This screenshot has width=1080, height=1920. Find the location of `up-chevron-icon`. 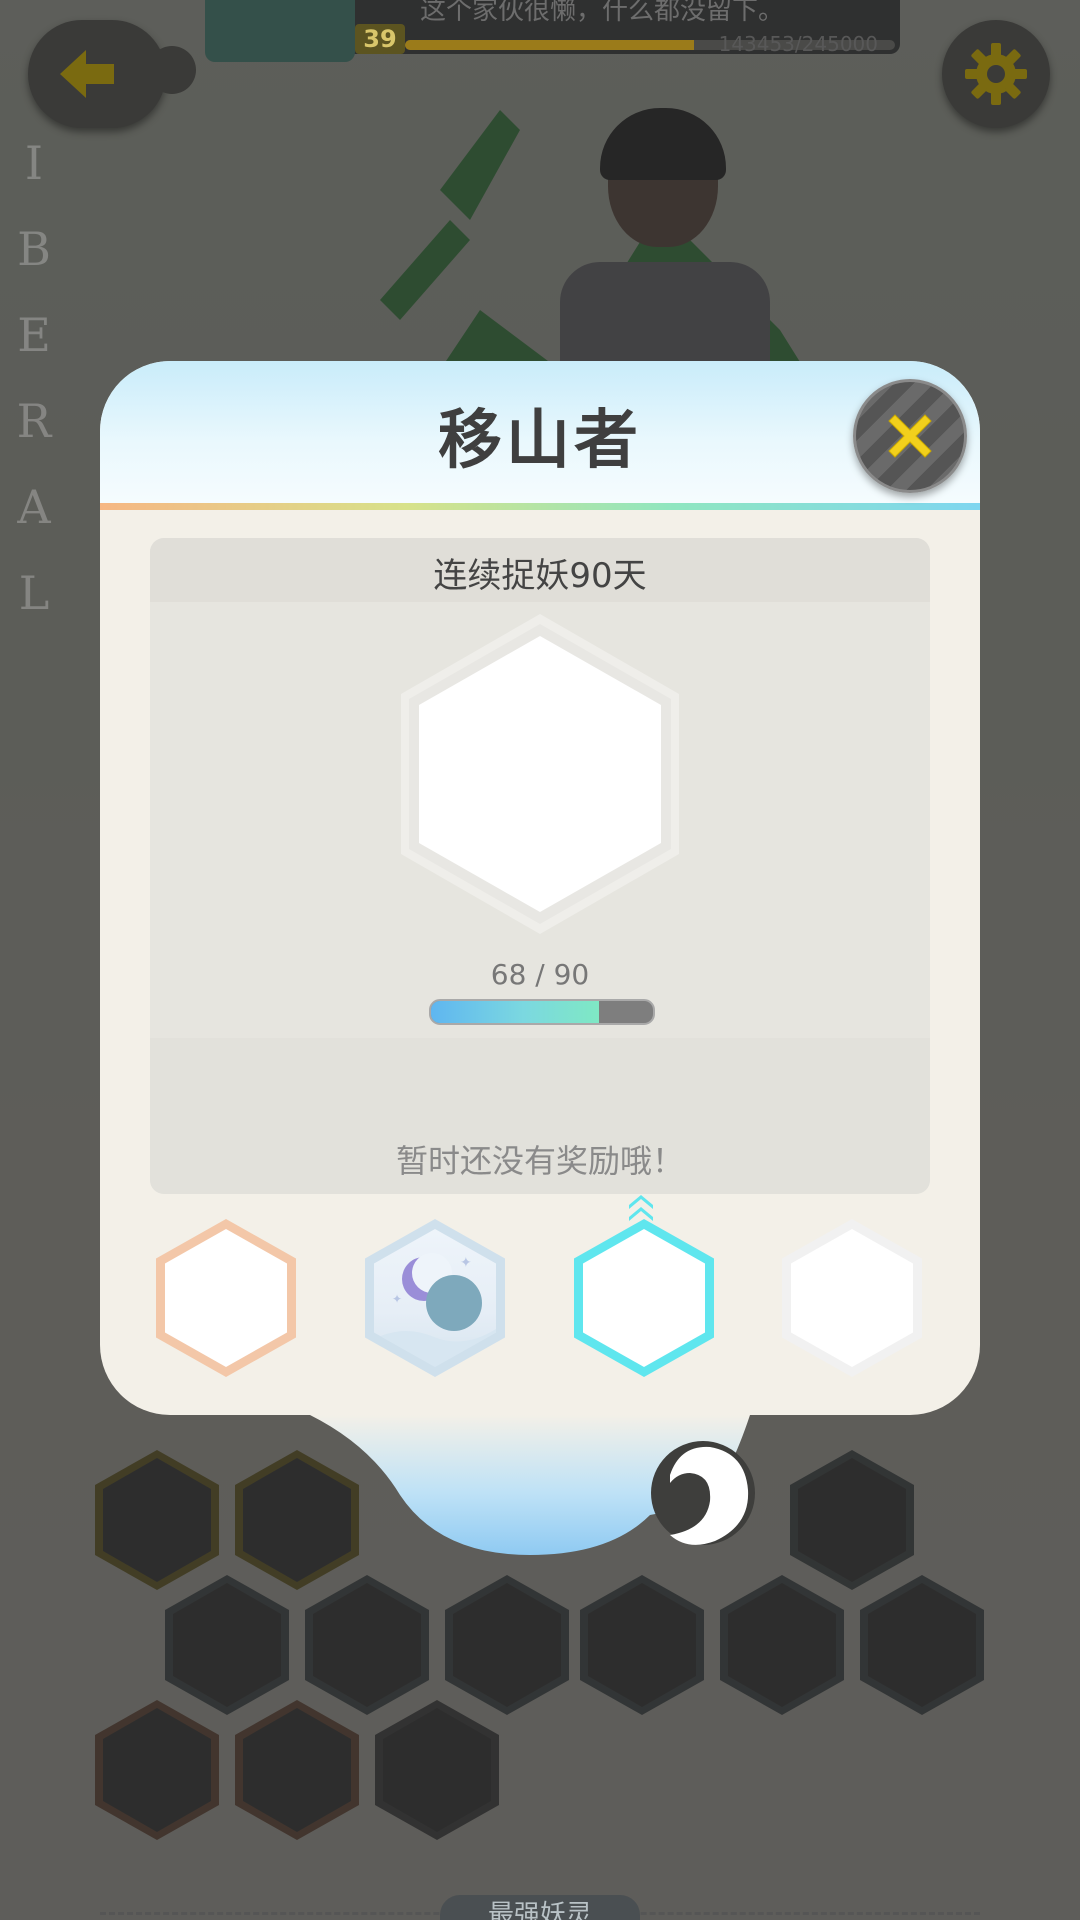

up-chevron-icon is located at coordinates (641, 1208).